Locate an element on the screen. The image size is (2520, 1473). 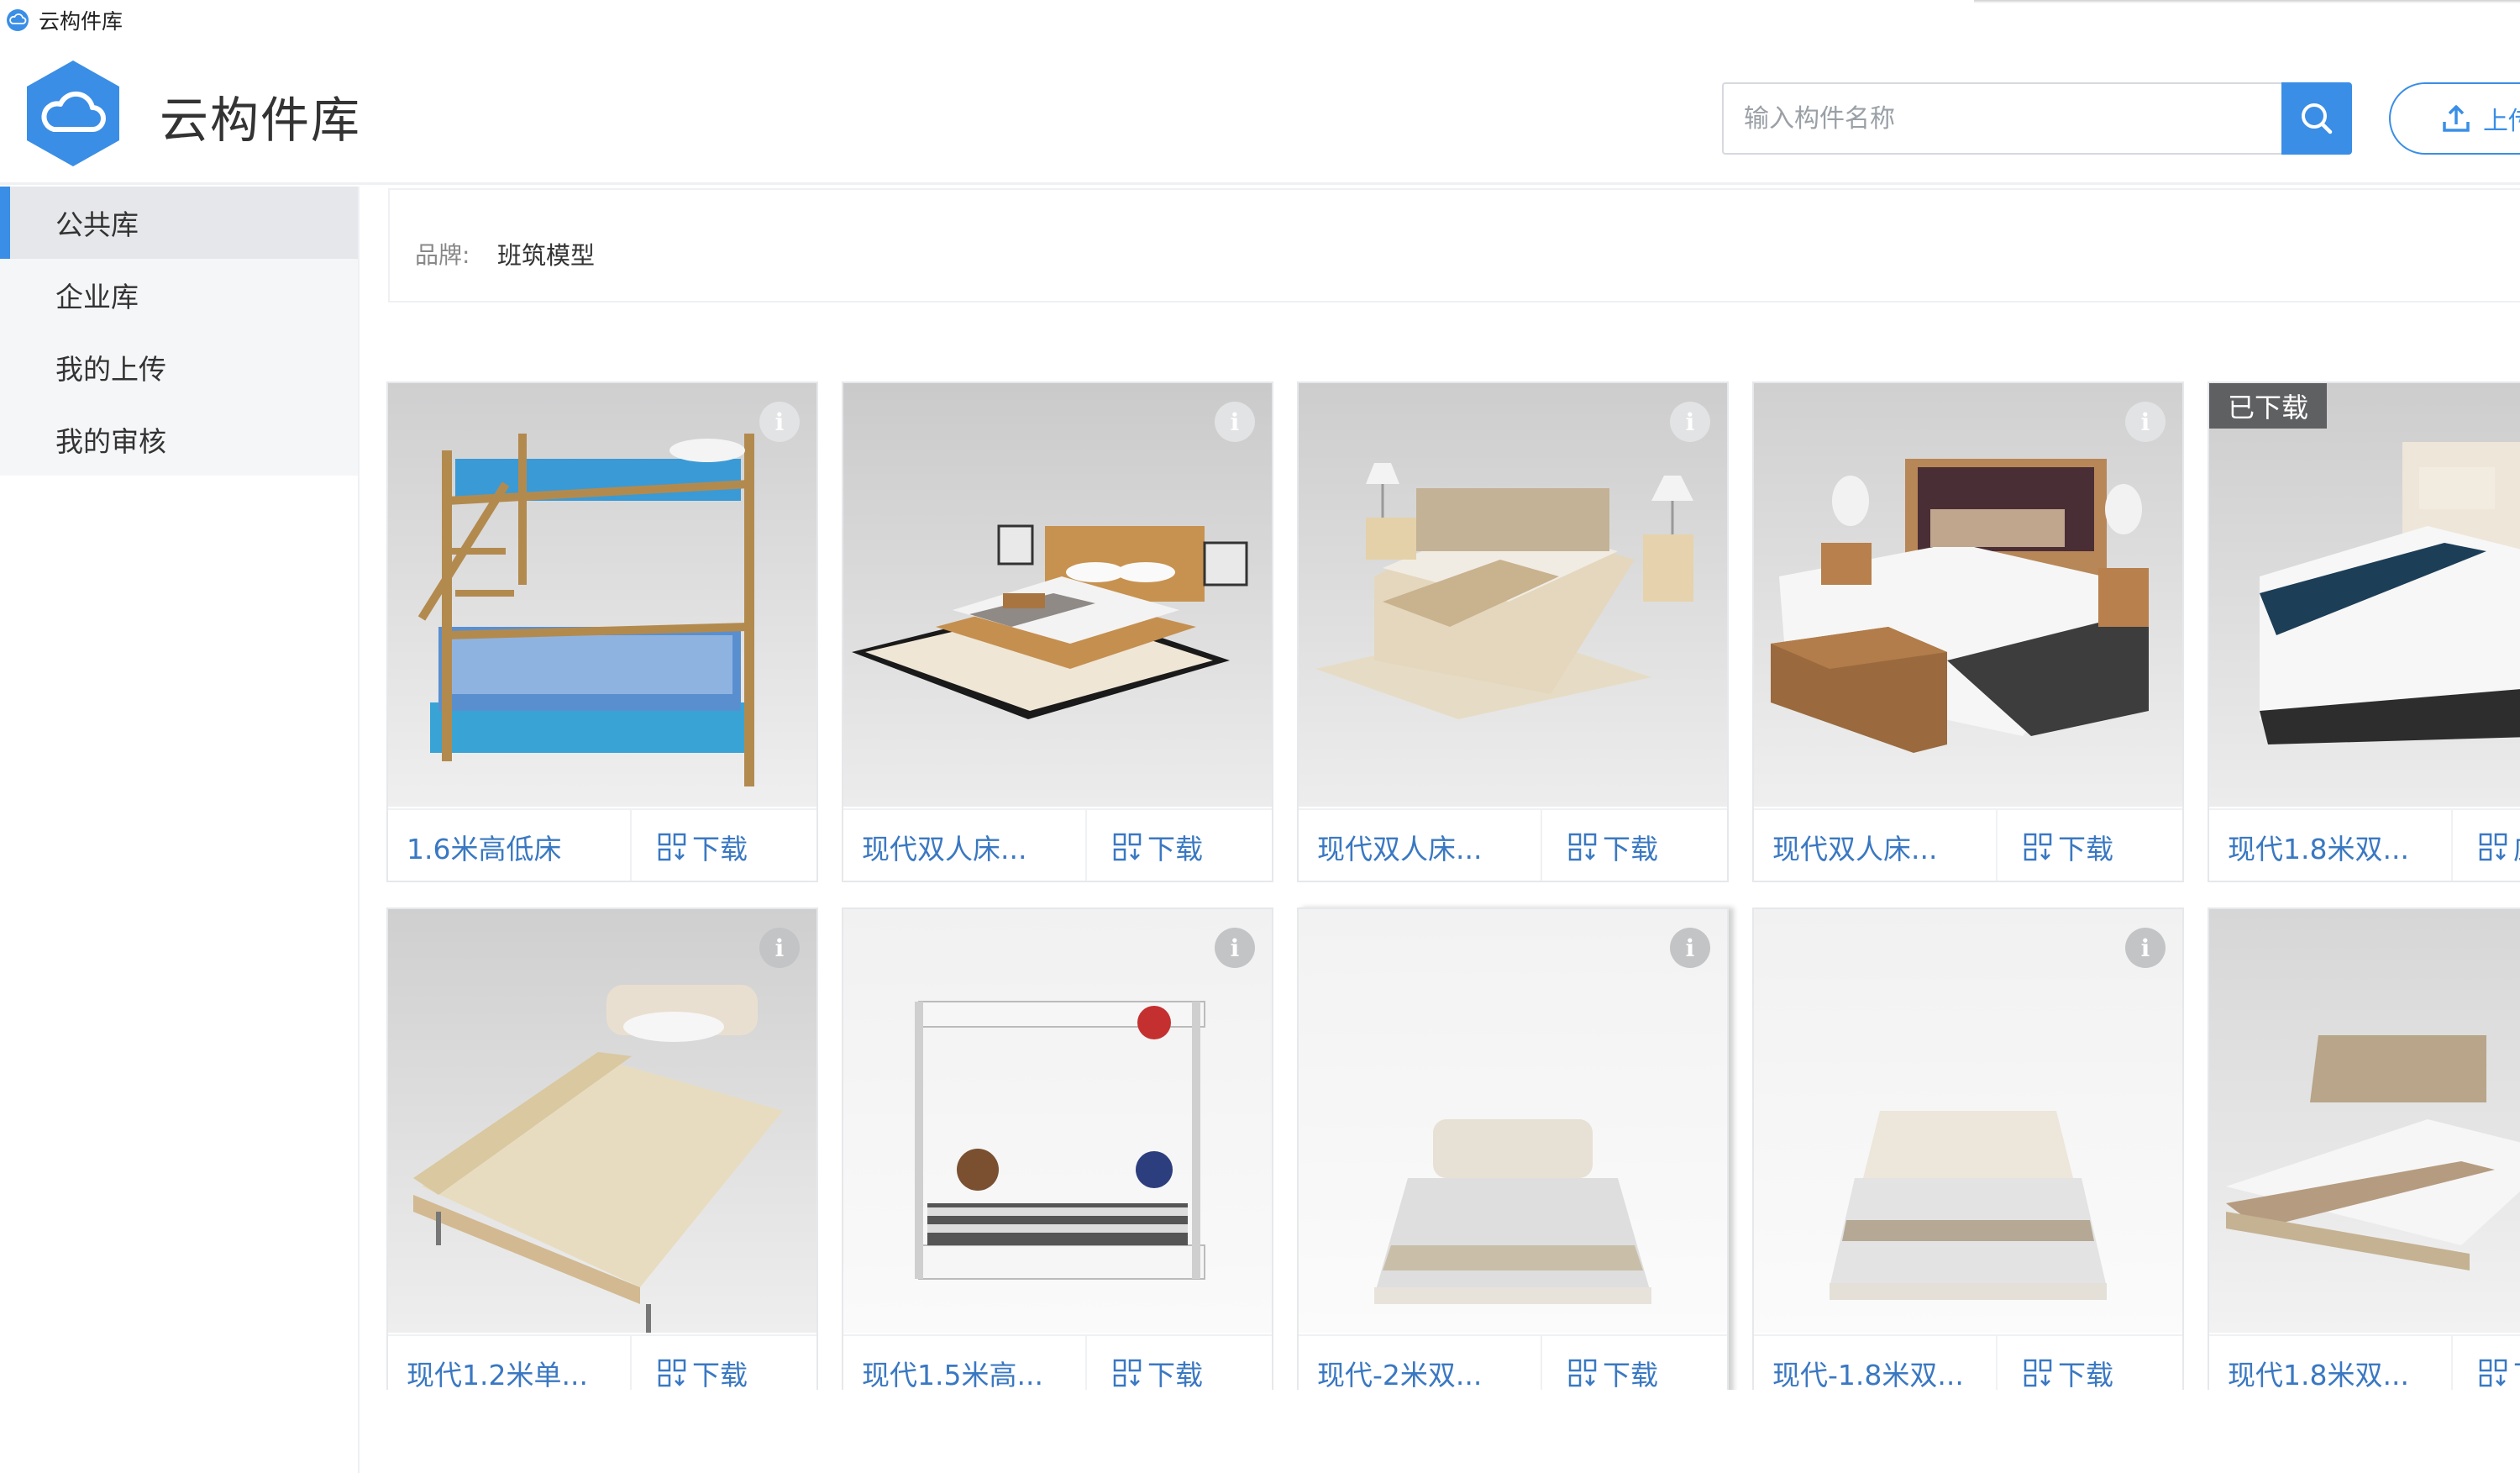
bed-navy-runner-image is located at coordinates (2364, 595).